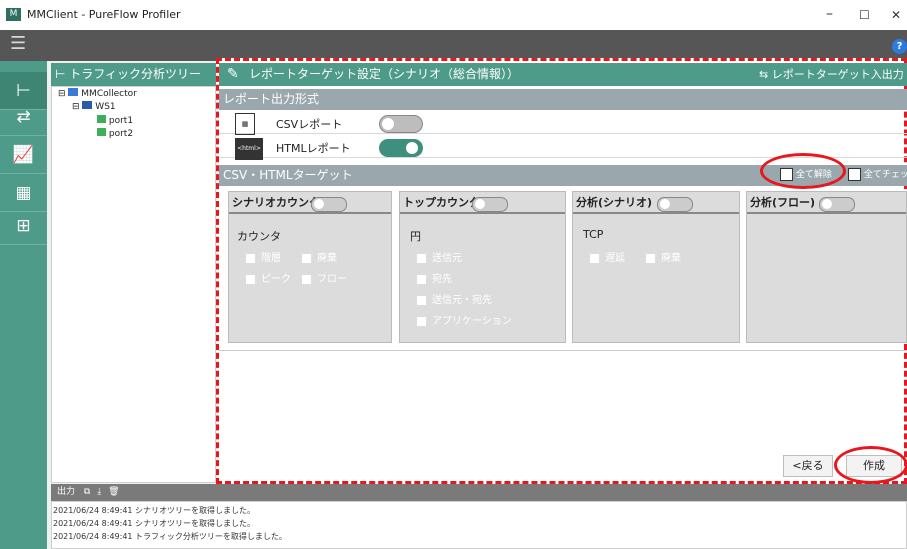 Image resolution: width=907 pixels, height=549 pixels. What do you see at coordinates (170, 536) in the screenshot?
I see `log-line: 2021/06/24 8:49:41 トラフィック分析ツリーを取得しました。` at bounding box center [170, 536].